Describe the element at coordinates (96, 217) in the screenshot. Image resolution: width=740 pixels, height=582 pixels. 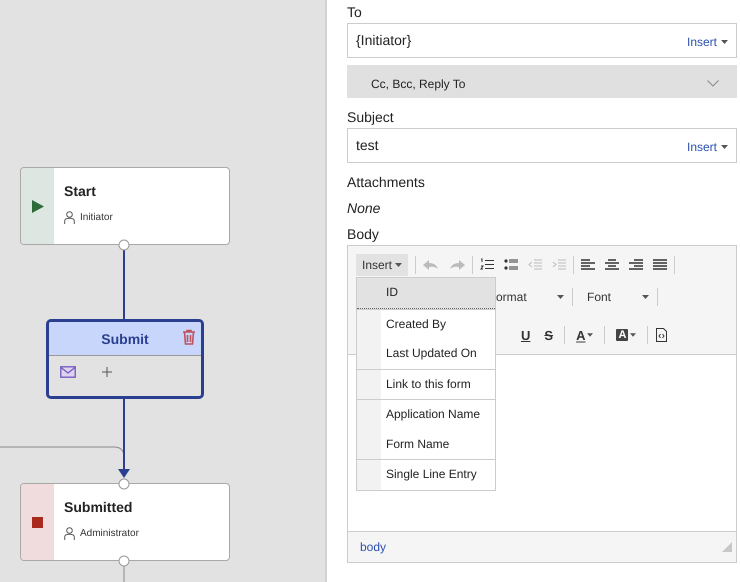
I see `node-role: Initiator` at that location.